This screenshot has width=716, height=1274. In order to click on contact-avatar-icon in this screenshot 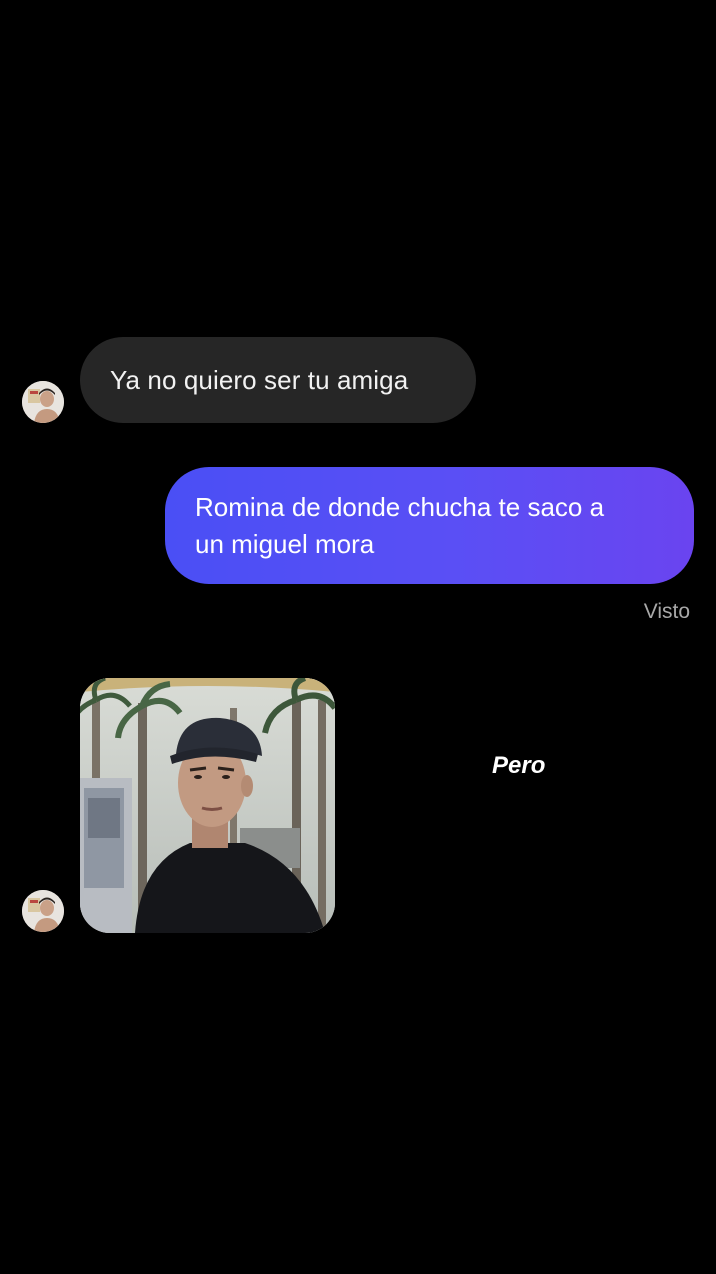, I will do `click(43, 402)`.